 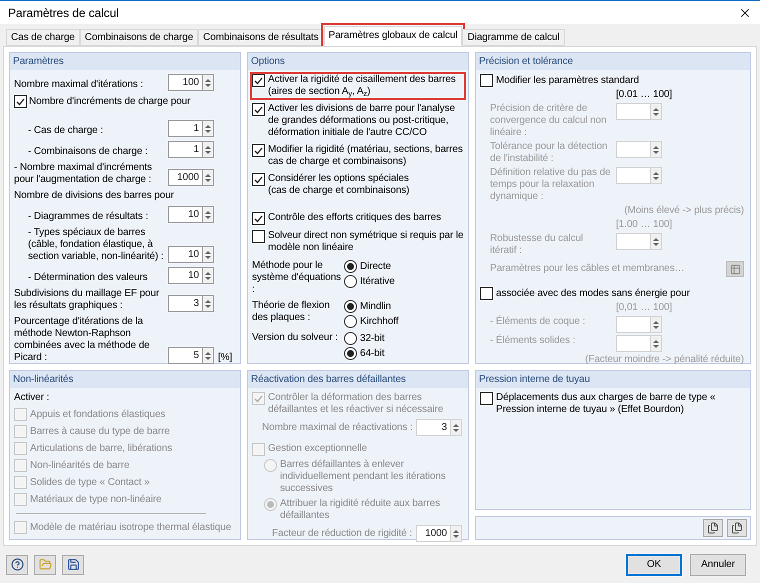 I want to click on field-label: Théorie de flexion des plaques :, so click(x=291, y=312).